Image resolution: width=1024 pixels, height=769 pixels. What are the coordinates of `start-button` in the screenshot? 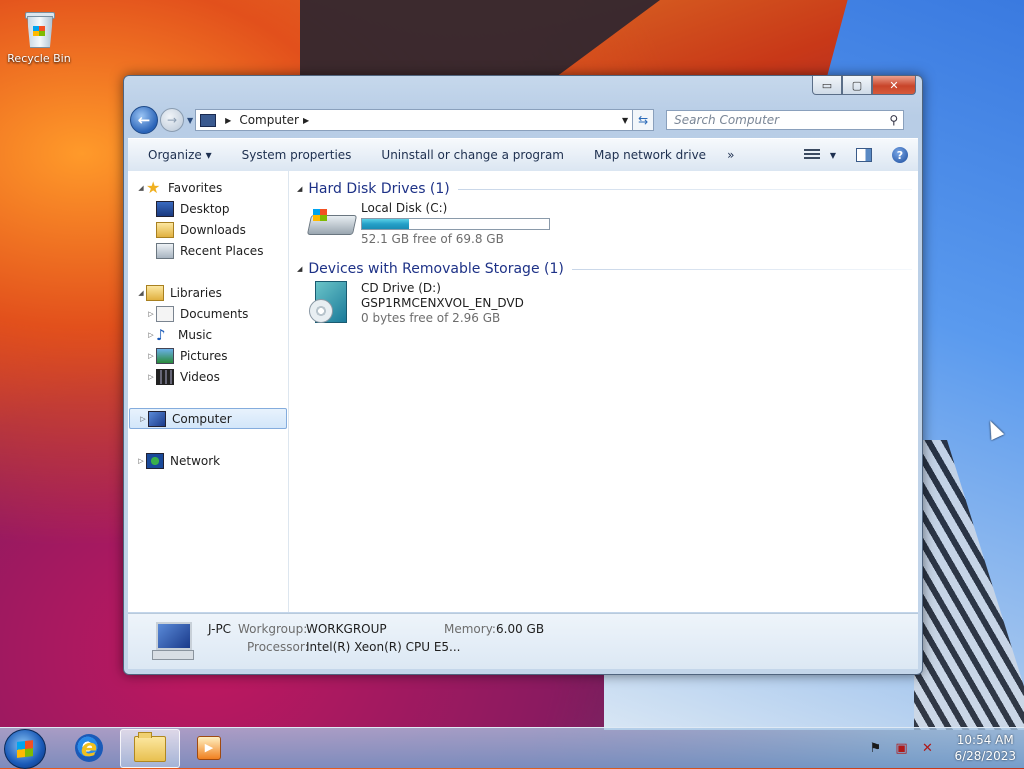 It's located at (25, 749).